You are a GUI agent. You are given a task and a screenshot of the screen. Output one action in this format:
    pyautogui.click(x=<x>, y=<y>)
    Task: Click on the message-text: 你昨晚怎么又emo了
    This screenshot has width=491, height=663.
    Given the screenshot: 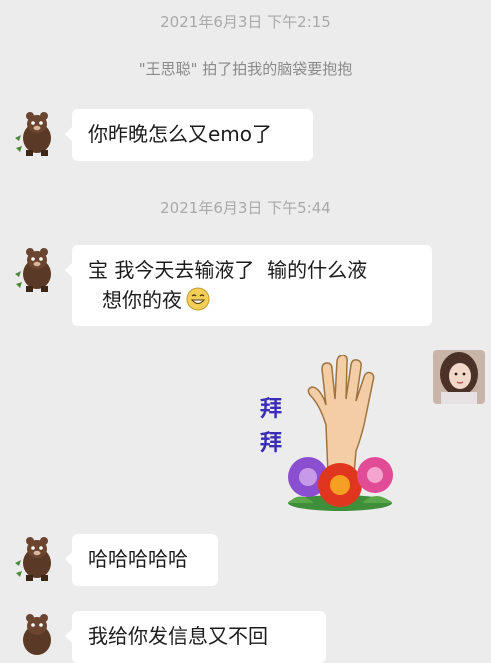 What is the action you would take?
    pyautogui.click(x=180, y=134)
    